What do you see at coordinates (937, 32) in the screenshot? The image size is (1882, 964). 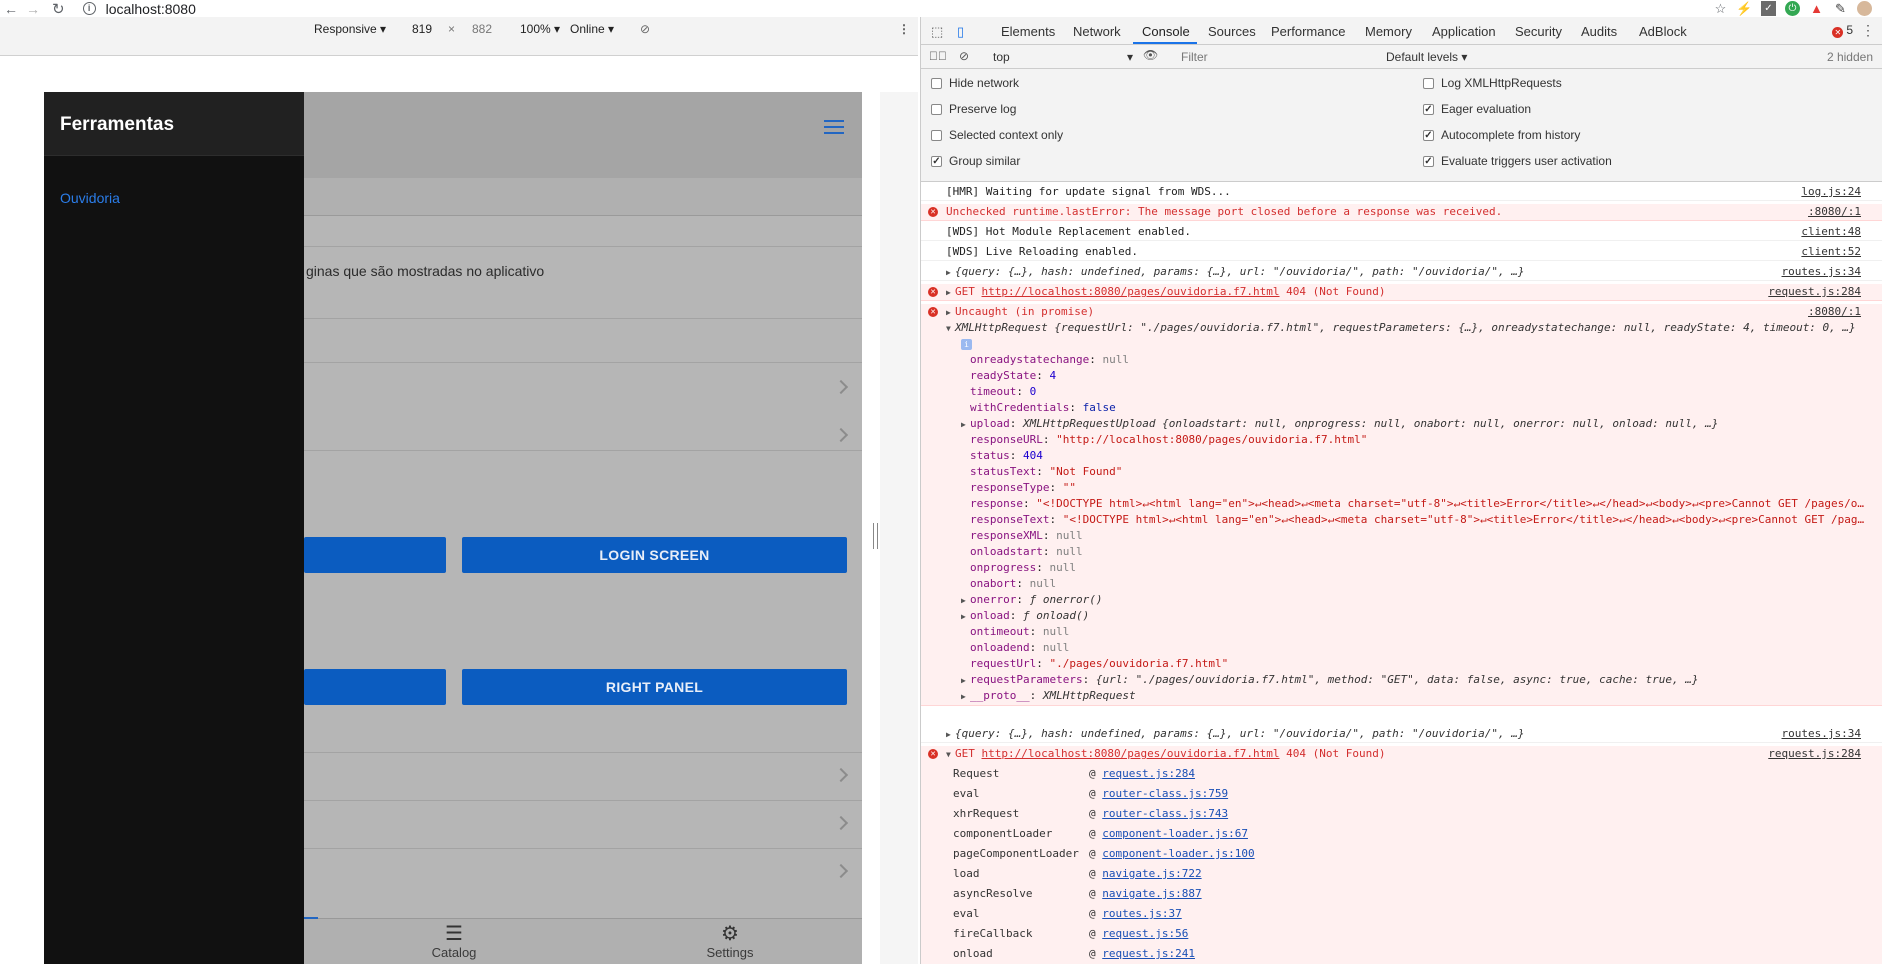 I see `inspect-element-icon: ⬚` at bounding box center [937, 32].